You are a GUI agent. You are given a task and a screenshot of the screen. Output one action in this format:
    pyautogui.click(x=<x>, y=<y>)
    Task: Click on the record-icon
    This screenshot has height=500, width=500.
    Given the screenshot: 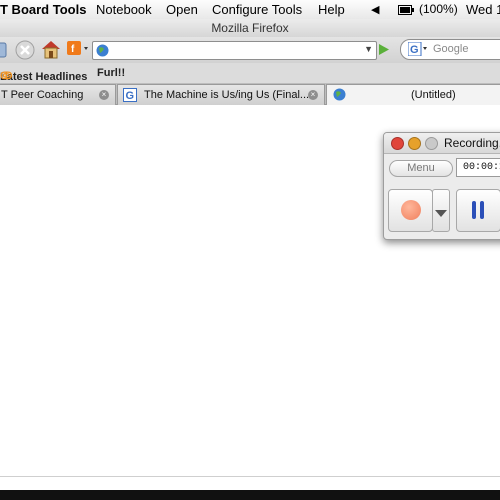 What is the action you would take?
    pyautogui.click(x=411, y=210)
    